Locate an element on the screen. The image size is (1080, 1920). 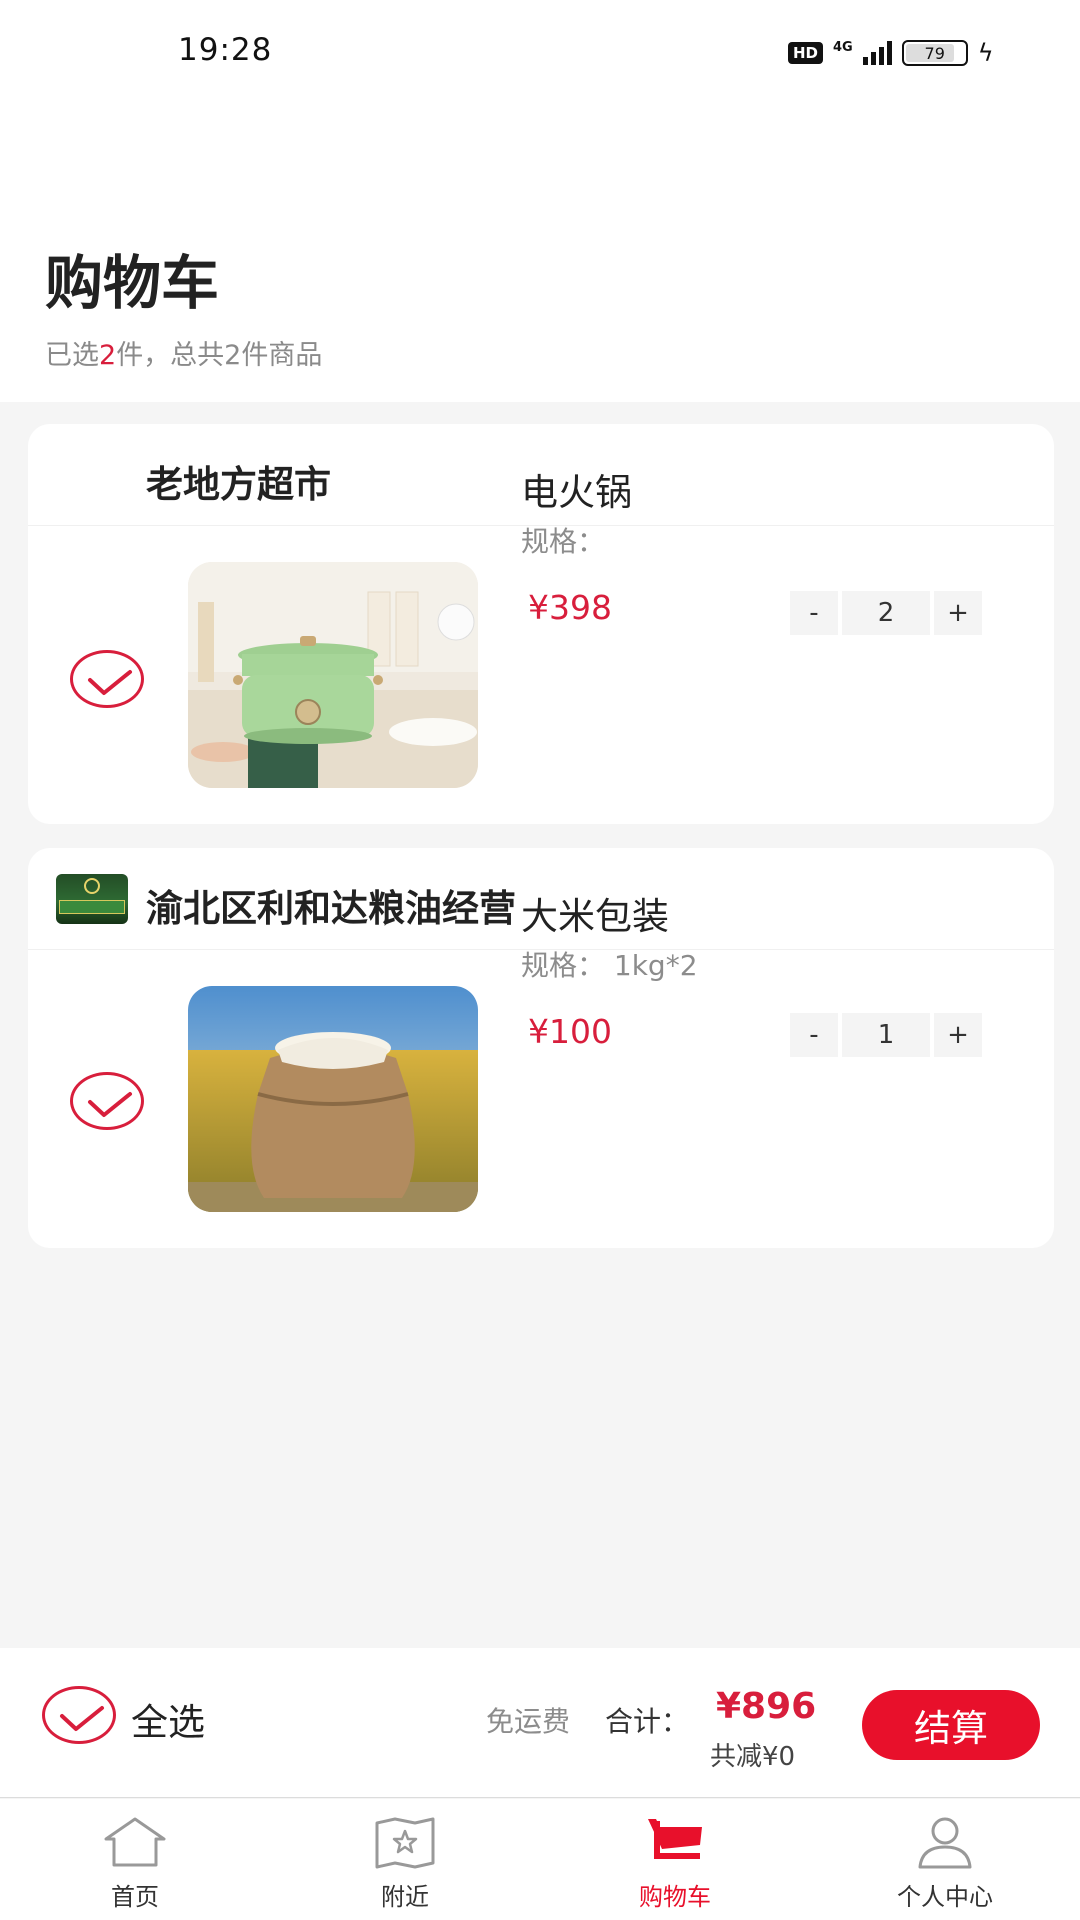
select-all-checkbox is located at coordinates (79, 1715).